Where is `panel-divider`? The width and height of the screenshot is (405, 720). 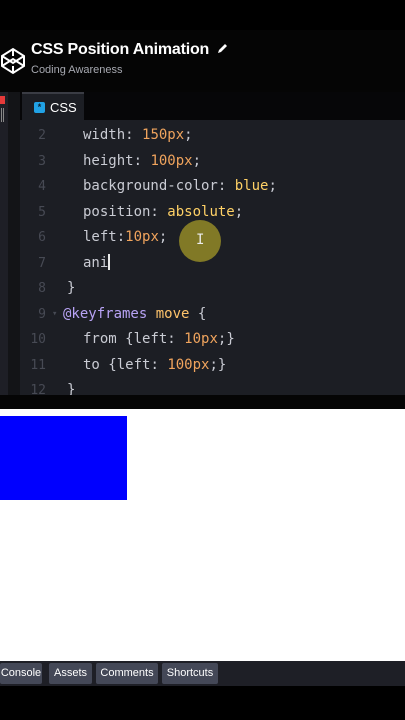
panel-divider is located at coordinates (202, 402).